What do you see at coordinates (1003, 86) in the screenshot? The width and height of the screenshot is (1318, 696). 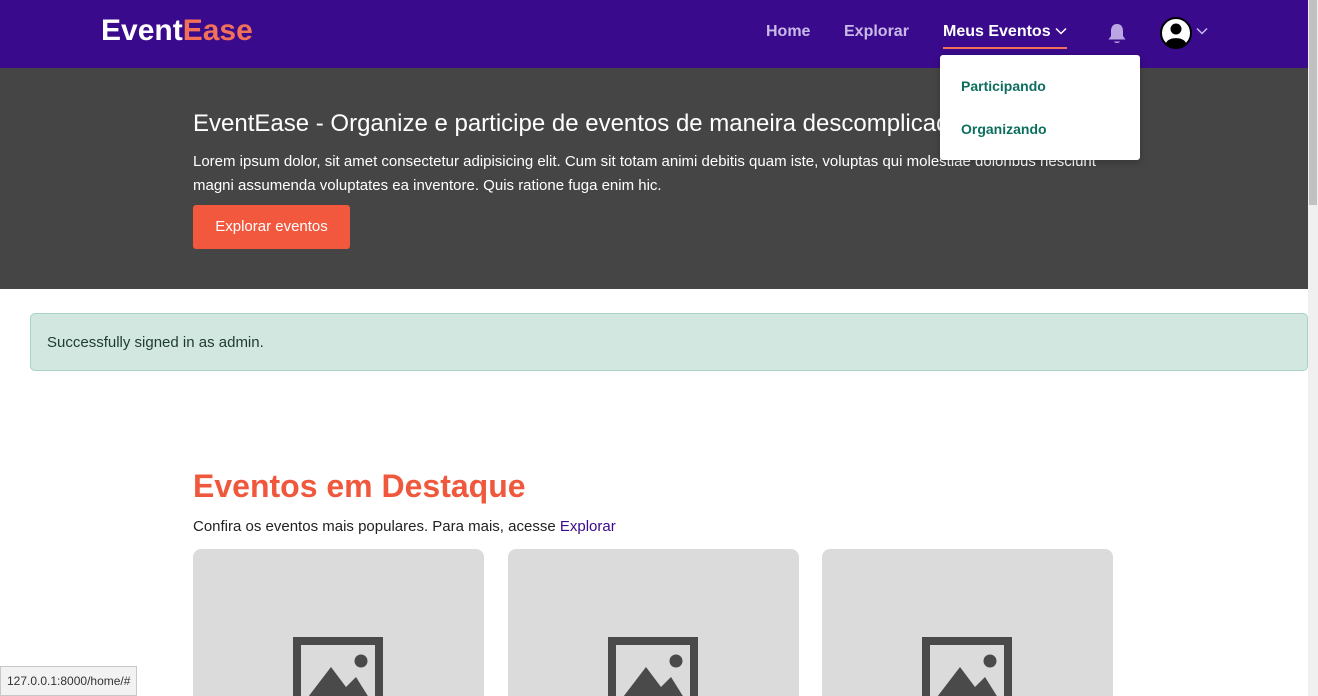 I see `dropdown-item-participando: Participando` at bounding box center [1003, 86].